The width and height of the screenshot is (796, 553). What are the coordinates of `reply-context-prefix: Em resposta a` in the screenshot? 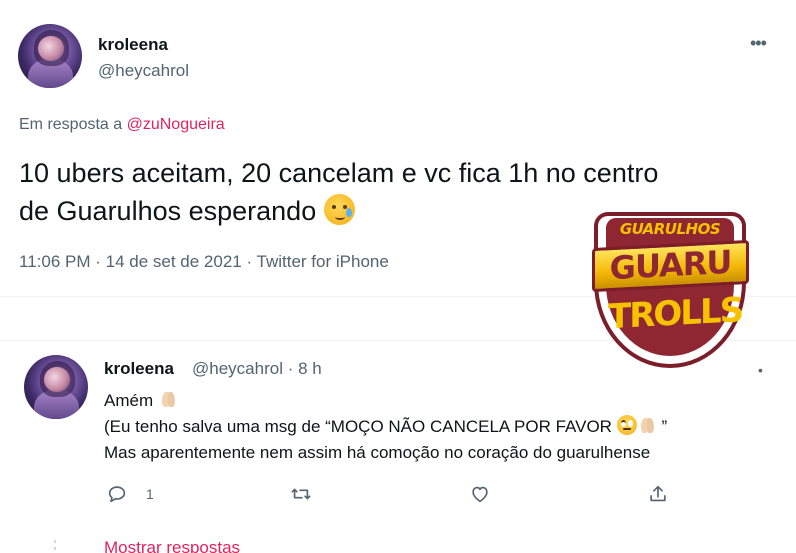 It's located at (71, 124).